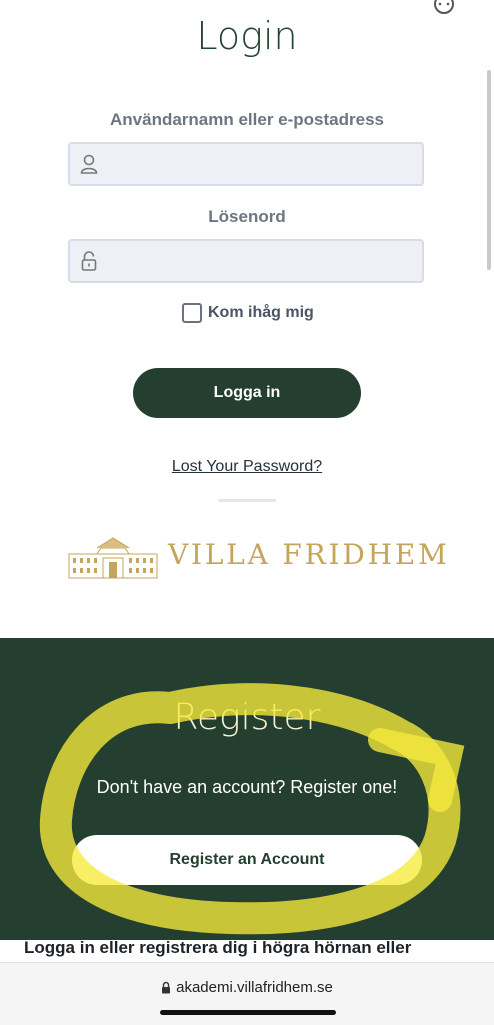  Describe the element at coordinates (247, 860) in the screenshot. I see `register-account-button: Register an Account` at that location.